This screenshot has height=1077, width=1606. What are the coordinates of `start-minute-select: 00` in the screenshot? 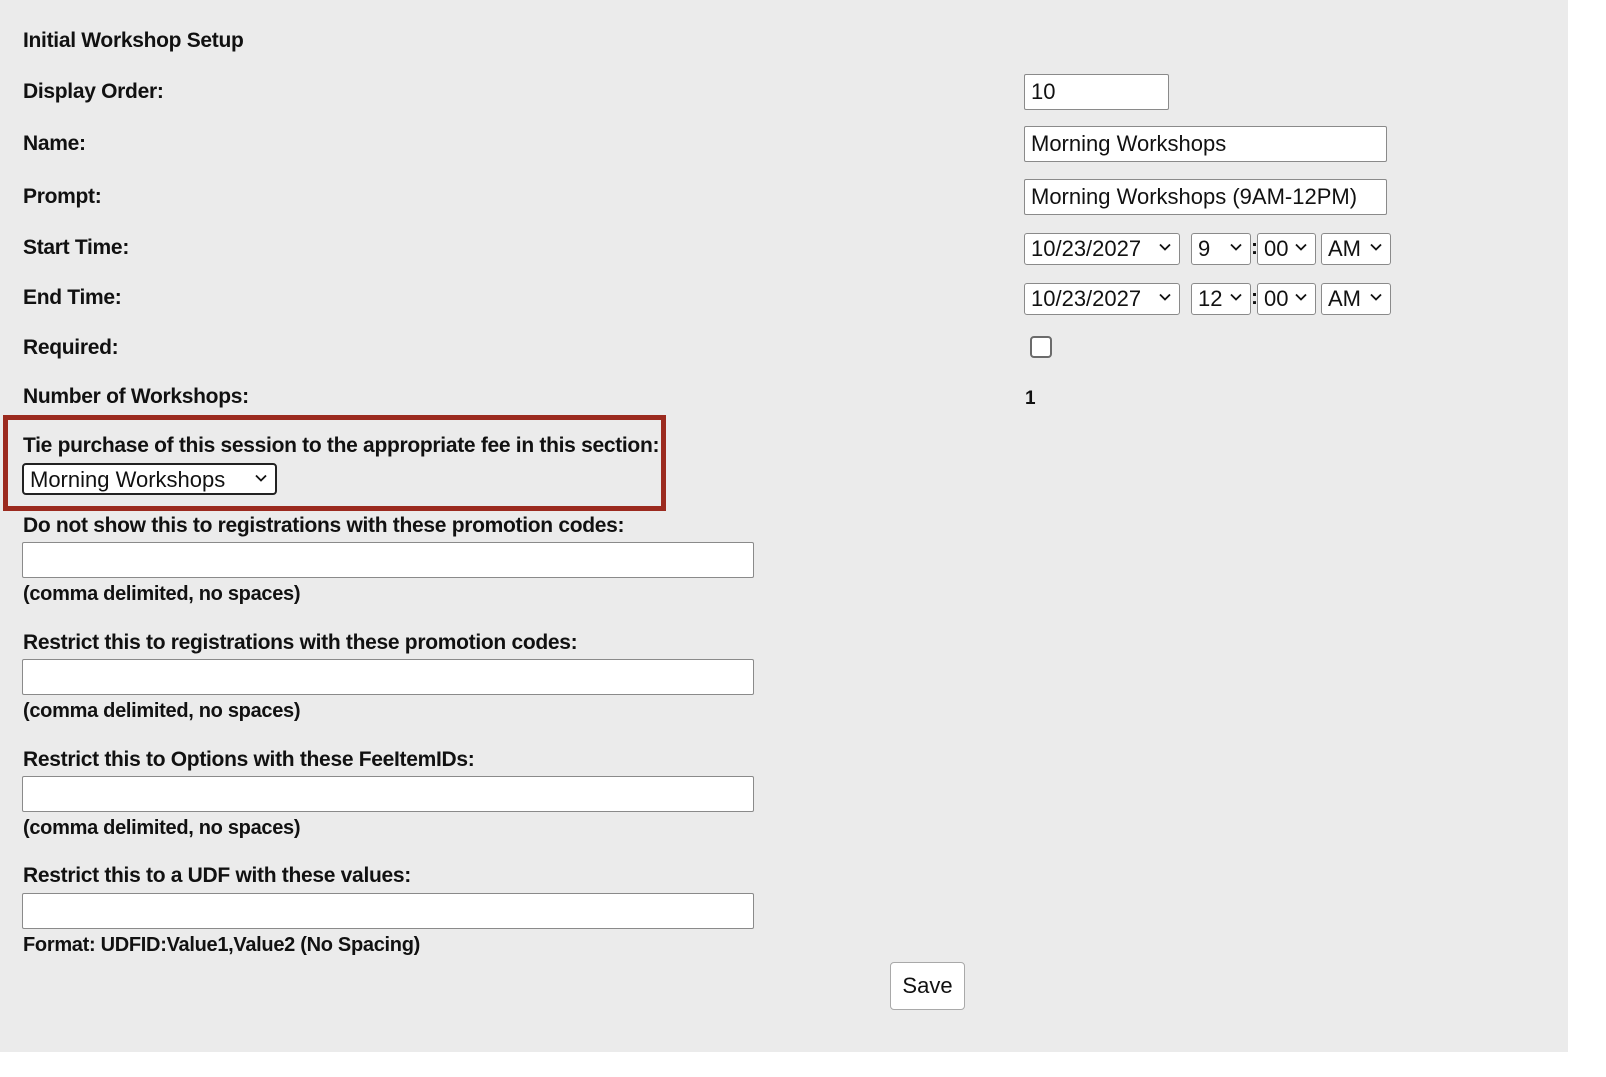 It's located at (1286, 249).